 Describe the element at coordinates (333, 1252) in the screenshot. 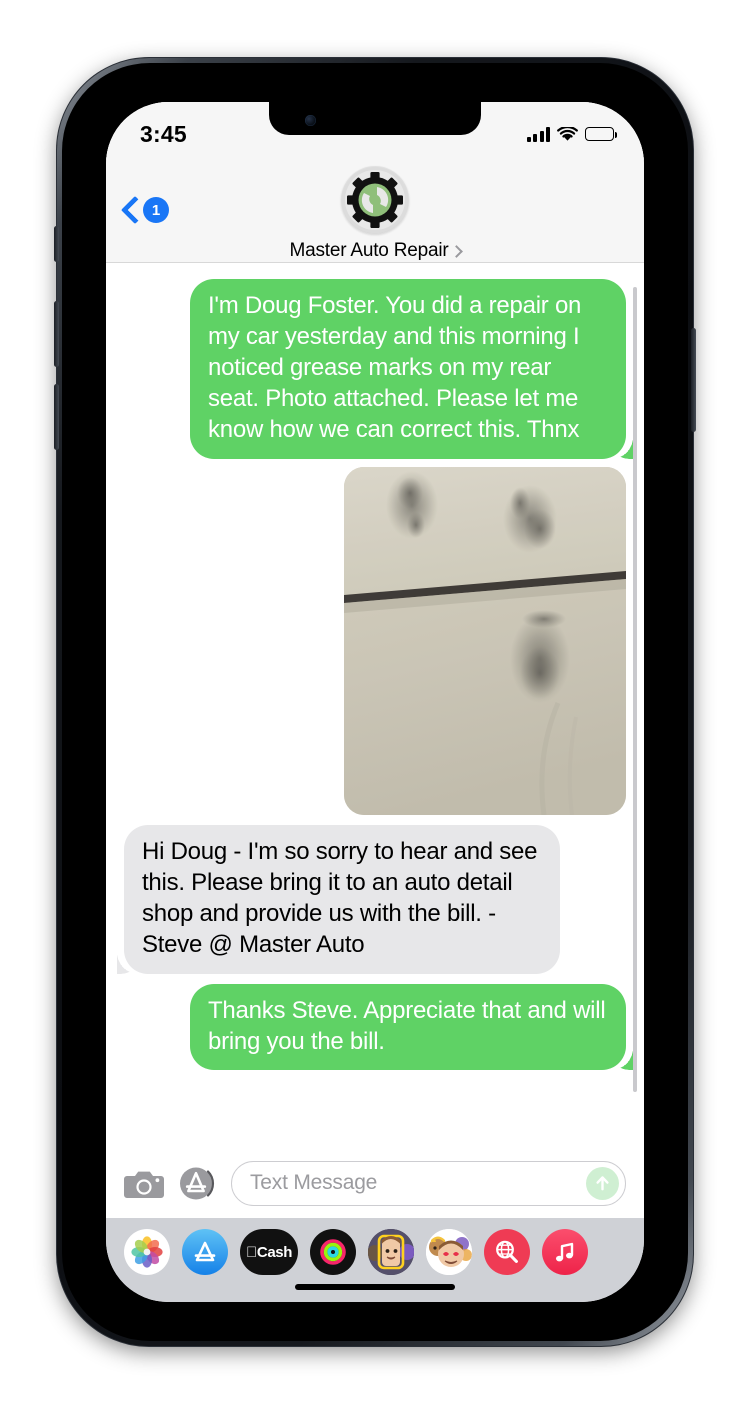

I see `fitness-rings-app-icon` at that location.